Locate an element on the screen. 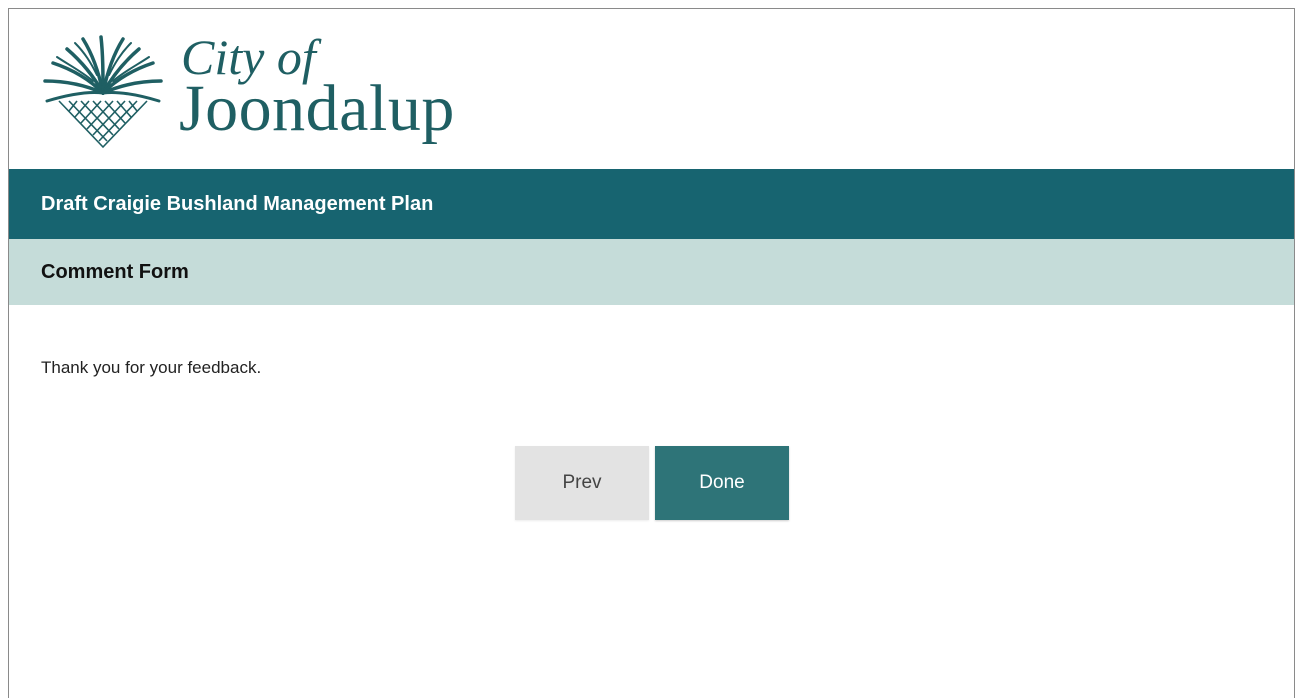 This screenshot has width=1298, height=698. form-title: Comment Form is located at coordinates (115, 271).